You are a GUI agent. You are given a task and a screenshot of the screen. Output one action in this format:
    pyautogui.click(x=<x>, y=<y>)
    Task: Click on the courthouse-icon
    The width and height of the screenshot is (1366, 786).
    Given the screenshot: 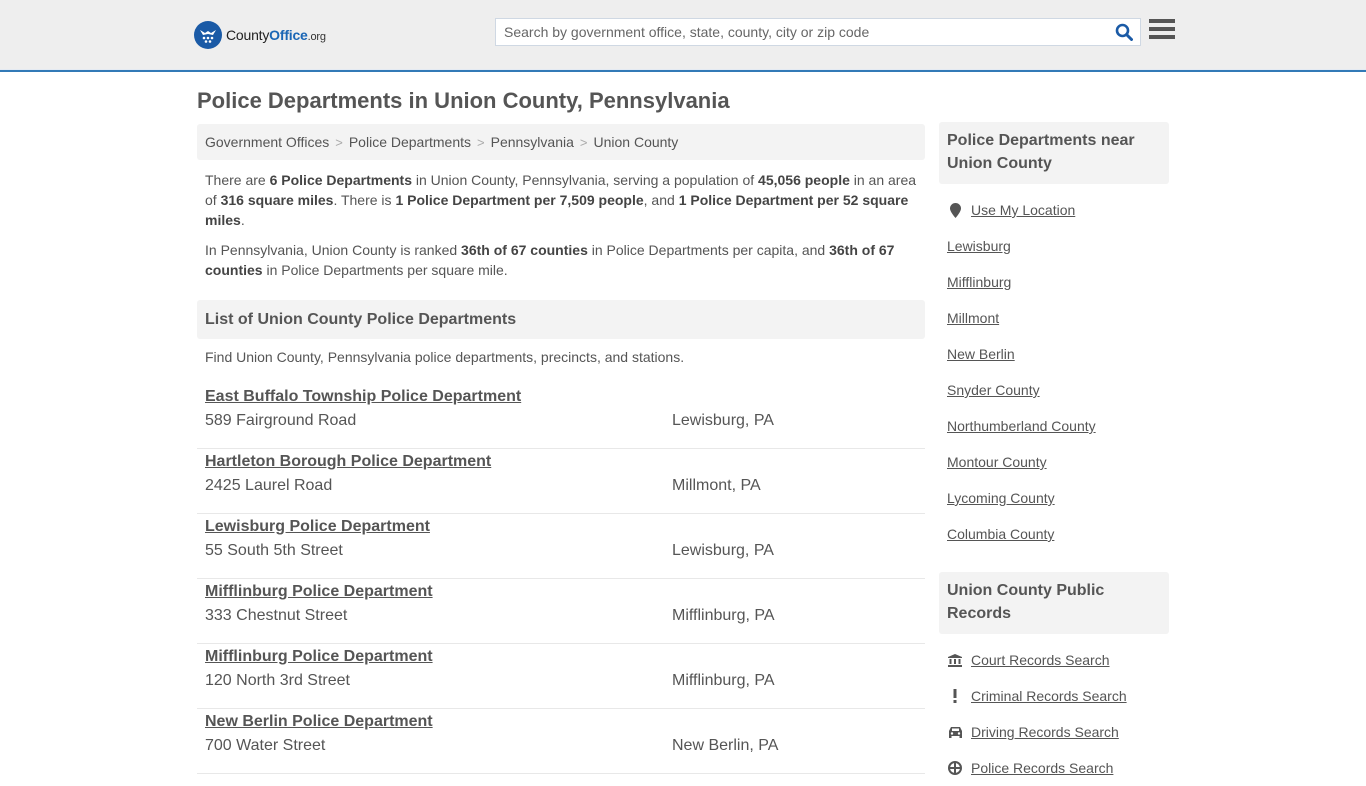 What is the action you would take?
    pyautogui.click(x=955, y=660)
    